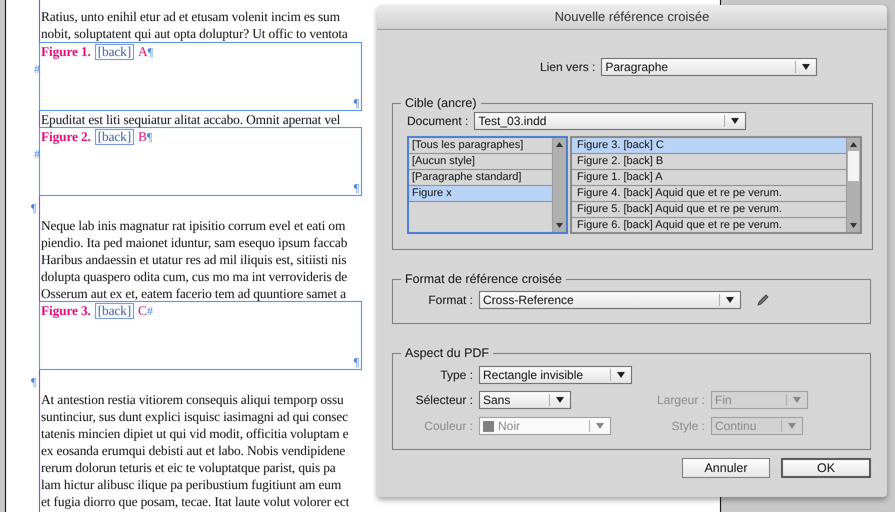 The height and width of the screenshot is (512, 895). I want to click on body-text-line: suntinciur, sus dunt explici isquisc iasimagni ad qui consec, so click(194, 416).